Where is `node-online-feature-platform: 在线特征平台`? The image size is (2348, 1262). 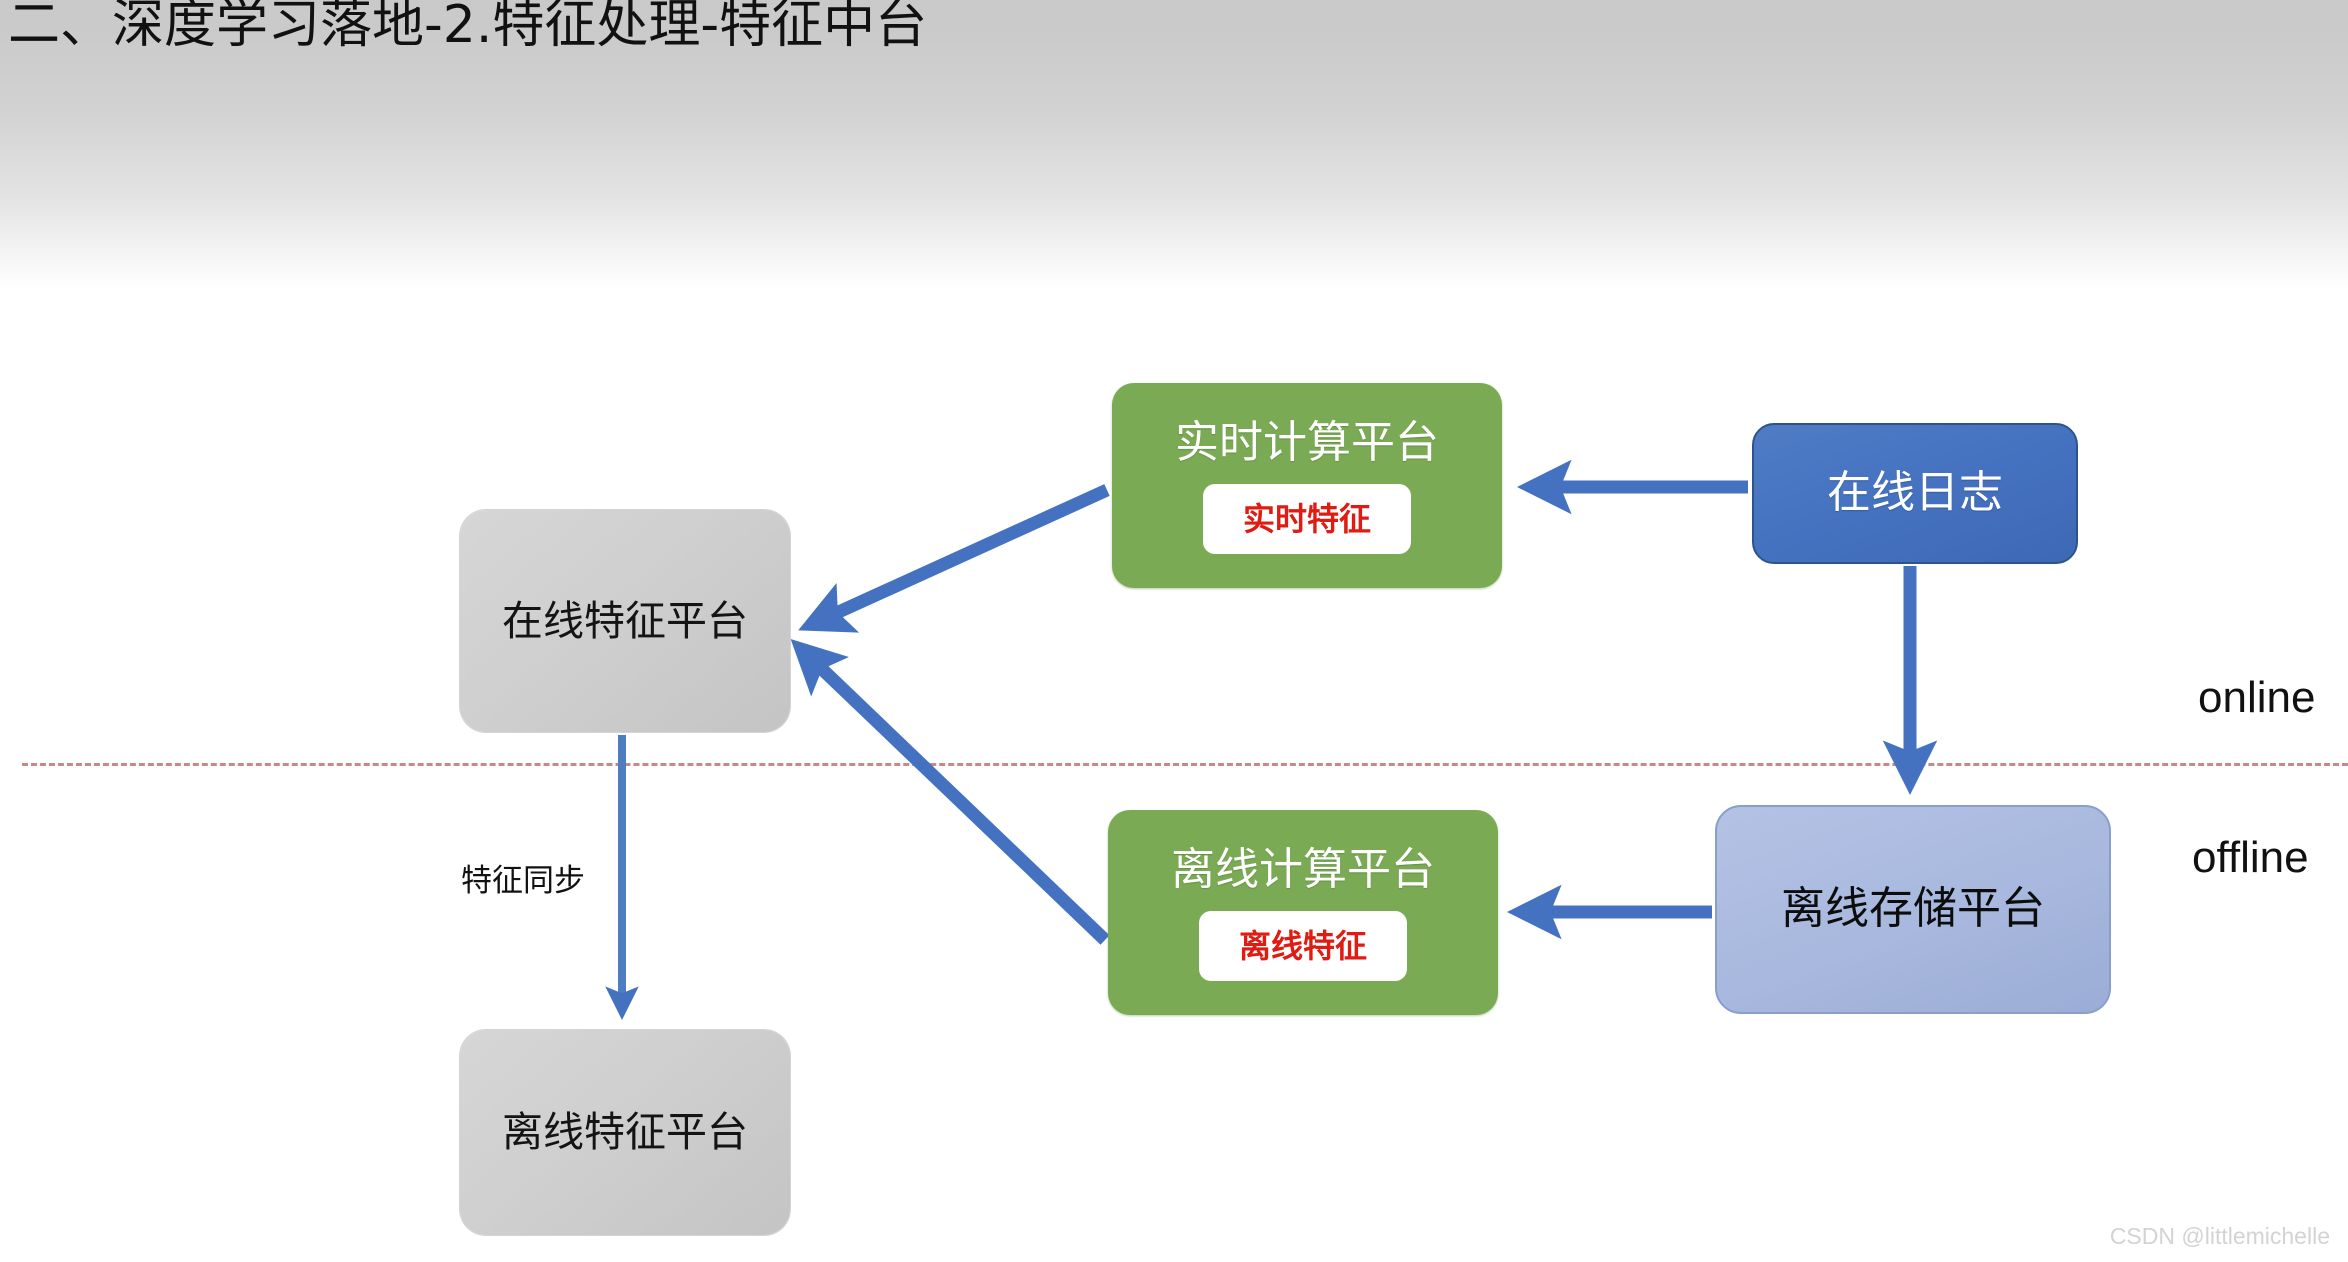 node-online-feature-platform: 在线特征平台 is located at coordinates (625, 621).